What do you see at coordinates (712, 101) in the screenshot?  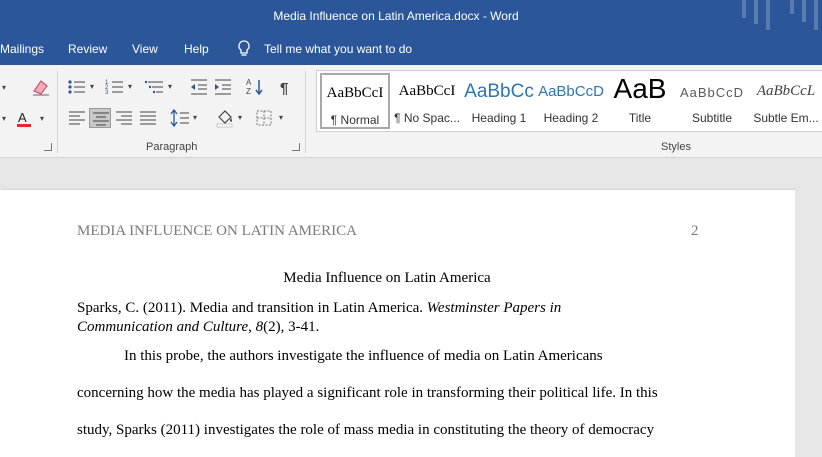 I see `style-subtitle: AaBbCcD Subtitle` at bounding box center [712, 101].